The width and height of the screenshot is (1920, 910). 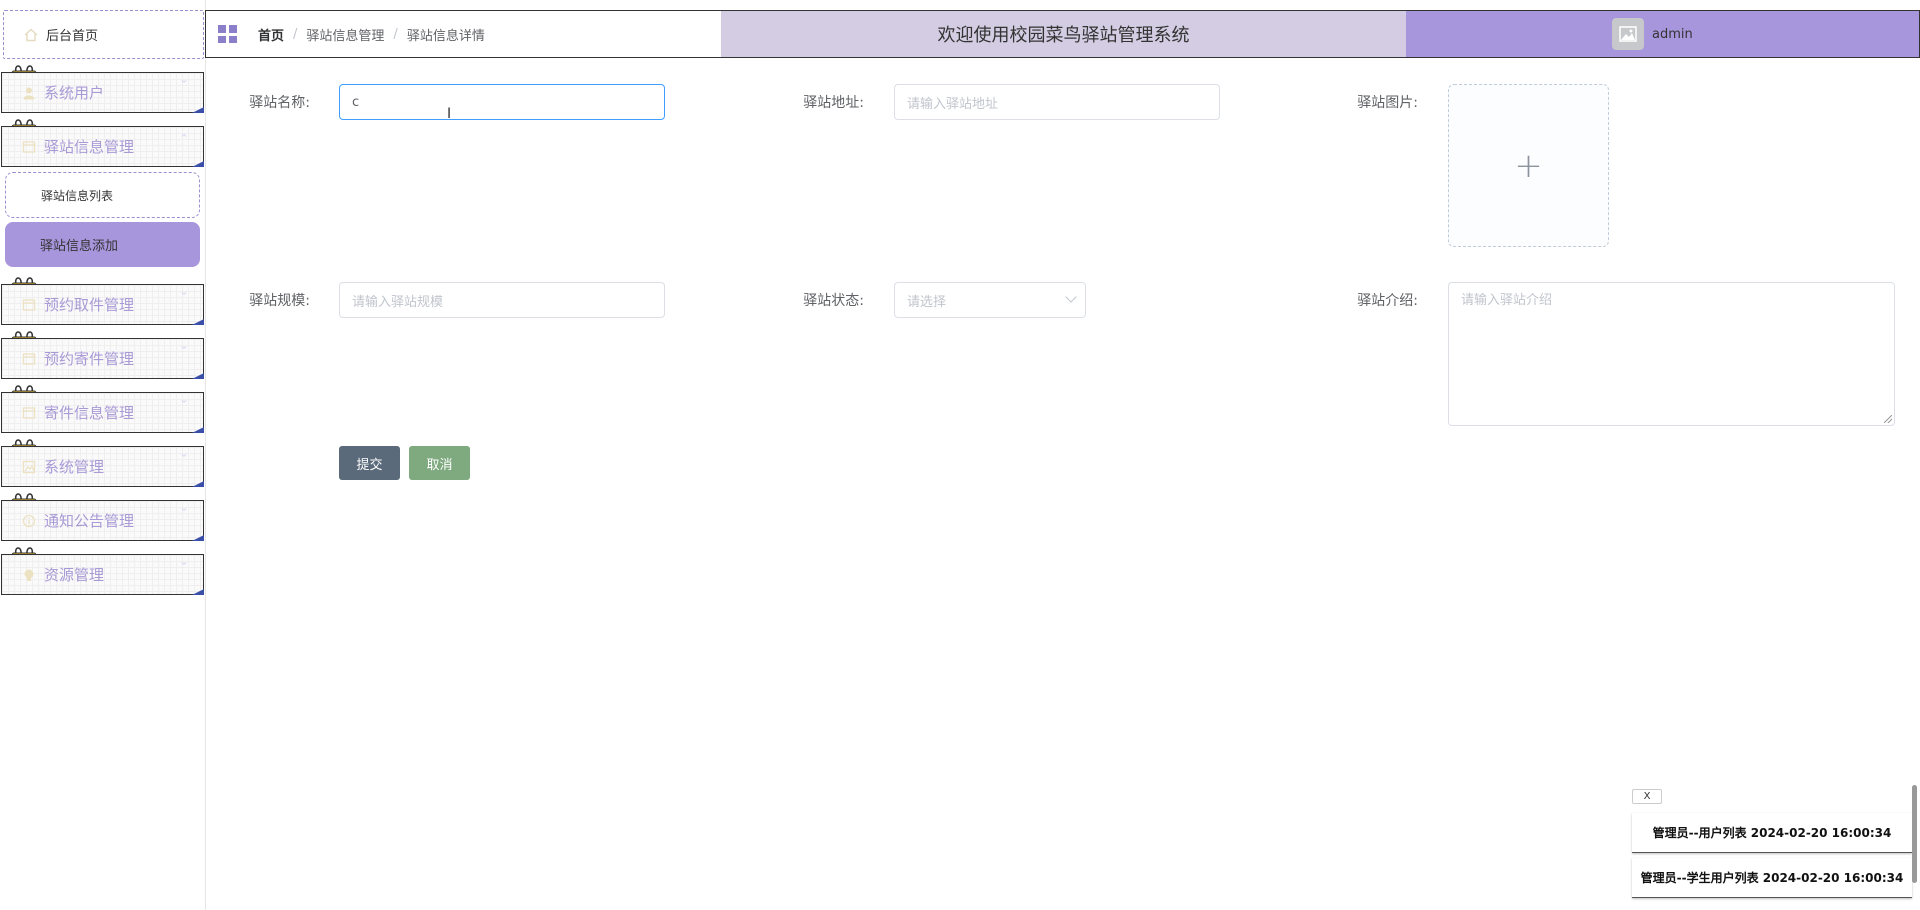 I want to click on system-title: 欢迎使用校园菜鸟驿站管理系统, so click(x=1063, y=34).